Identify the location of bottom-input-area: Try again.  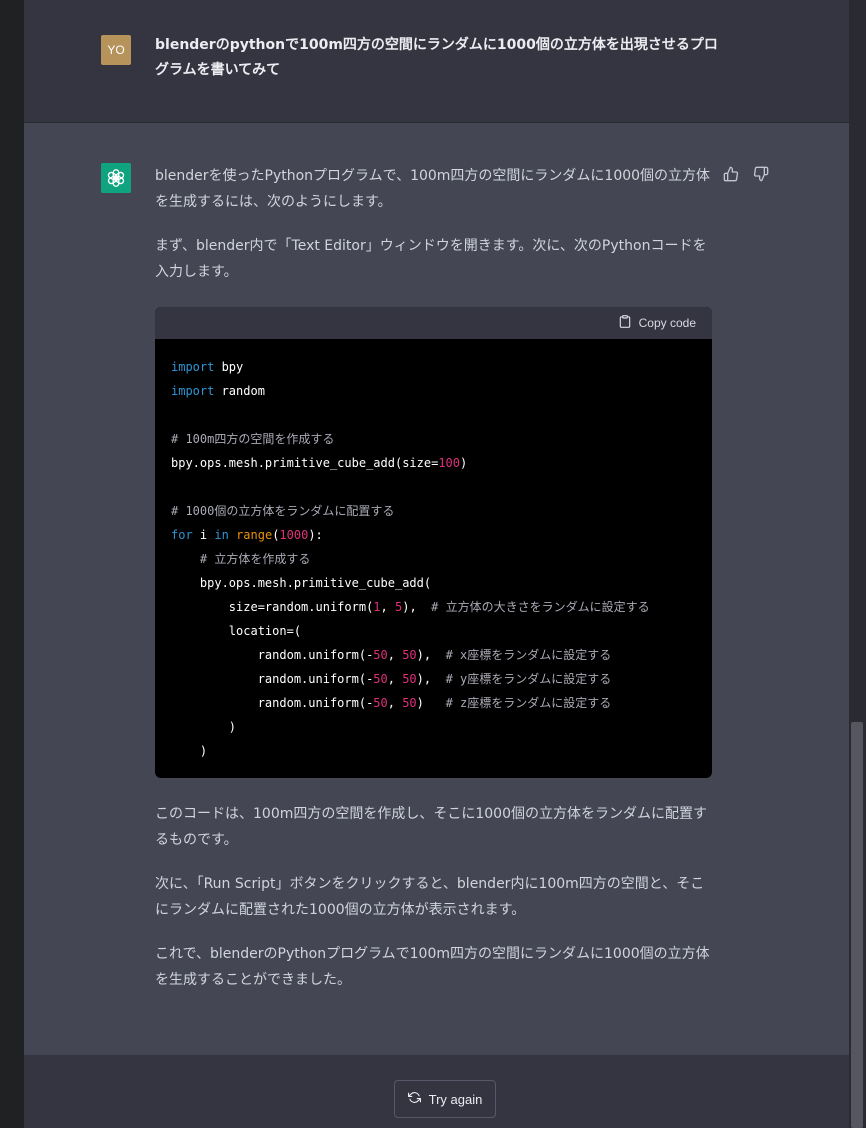
(436, 1091).